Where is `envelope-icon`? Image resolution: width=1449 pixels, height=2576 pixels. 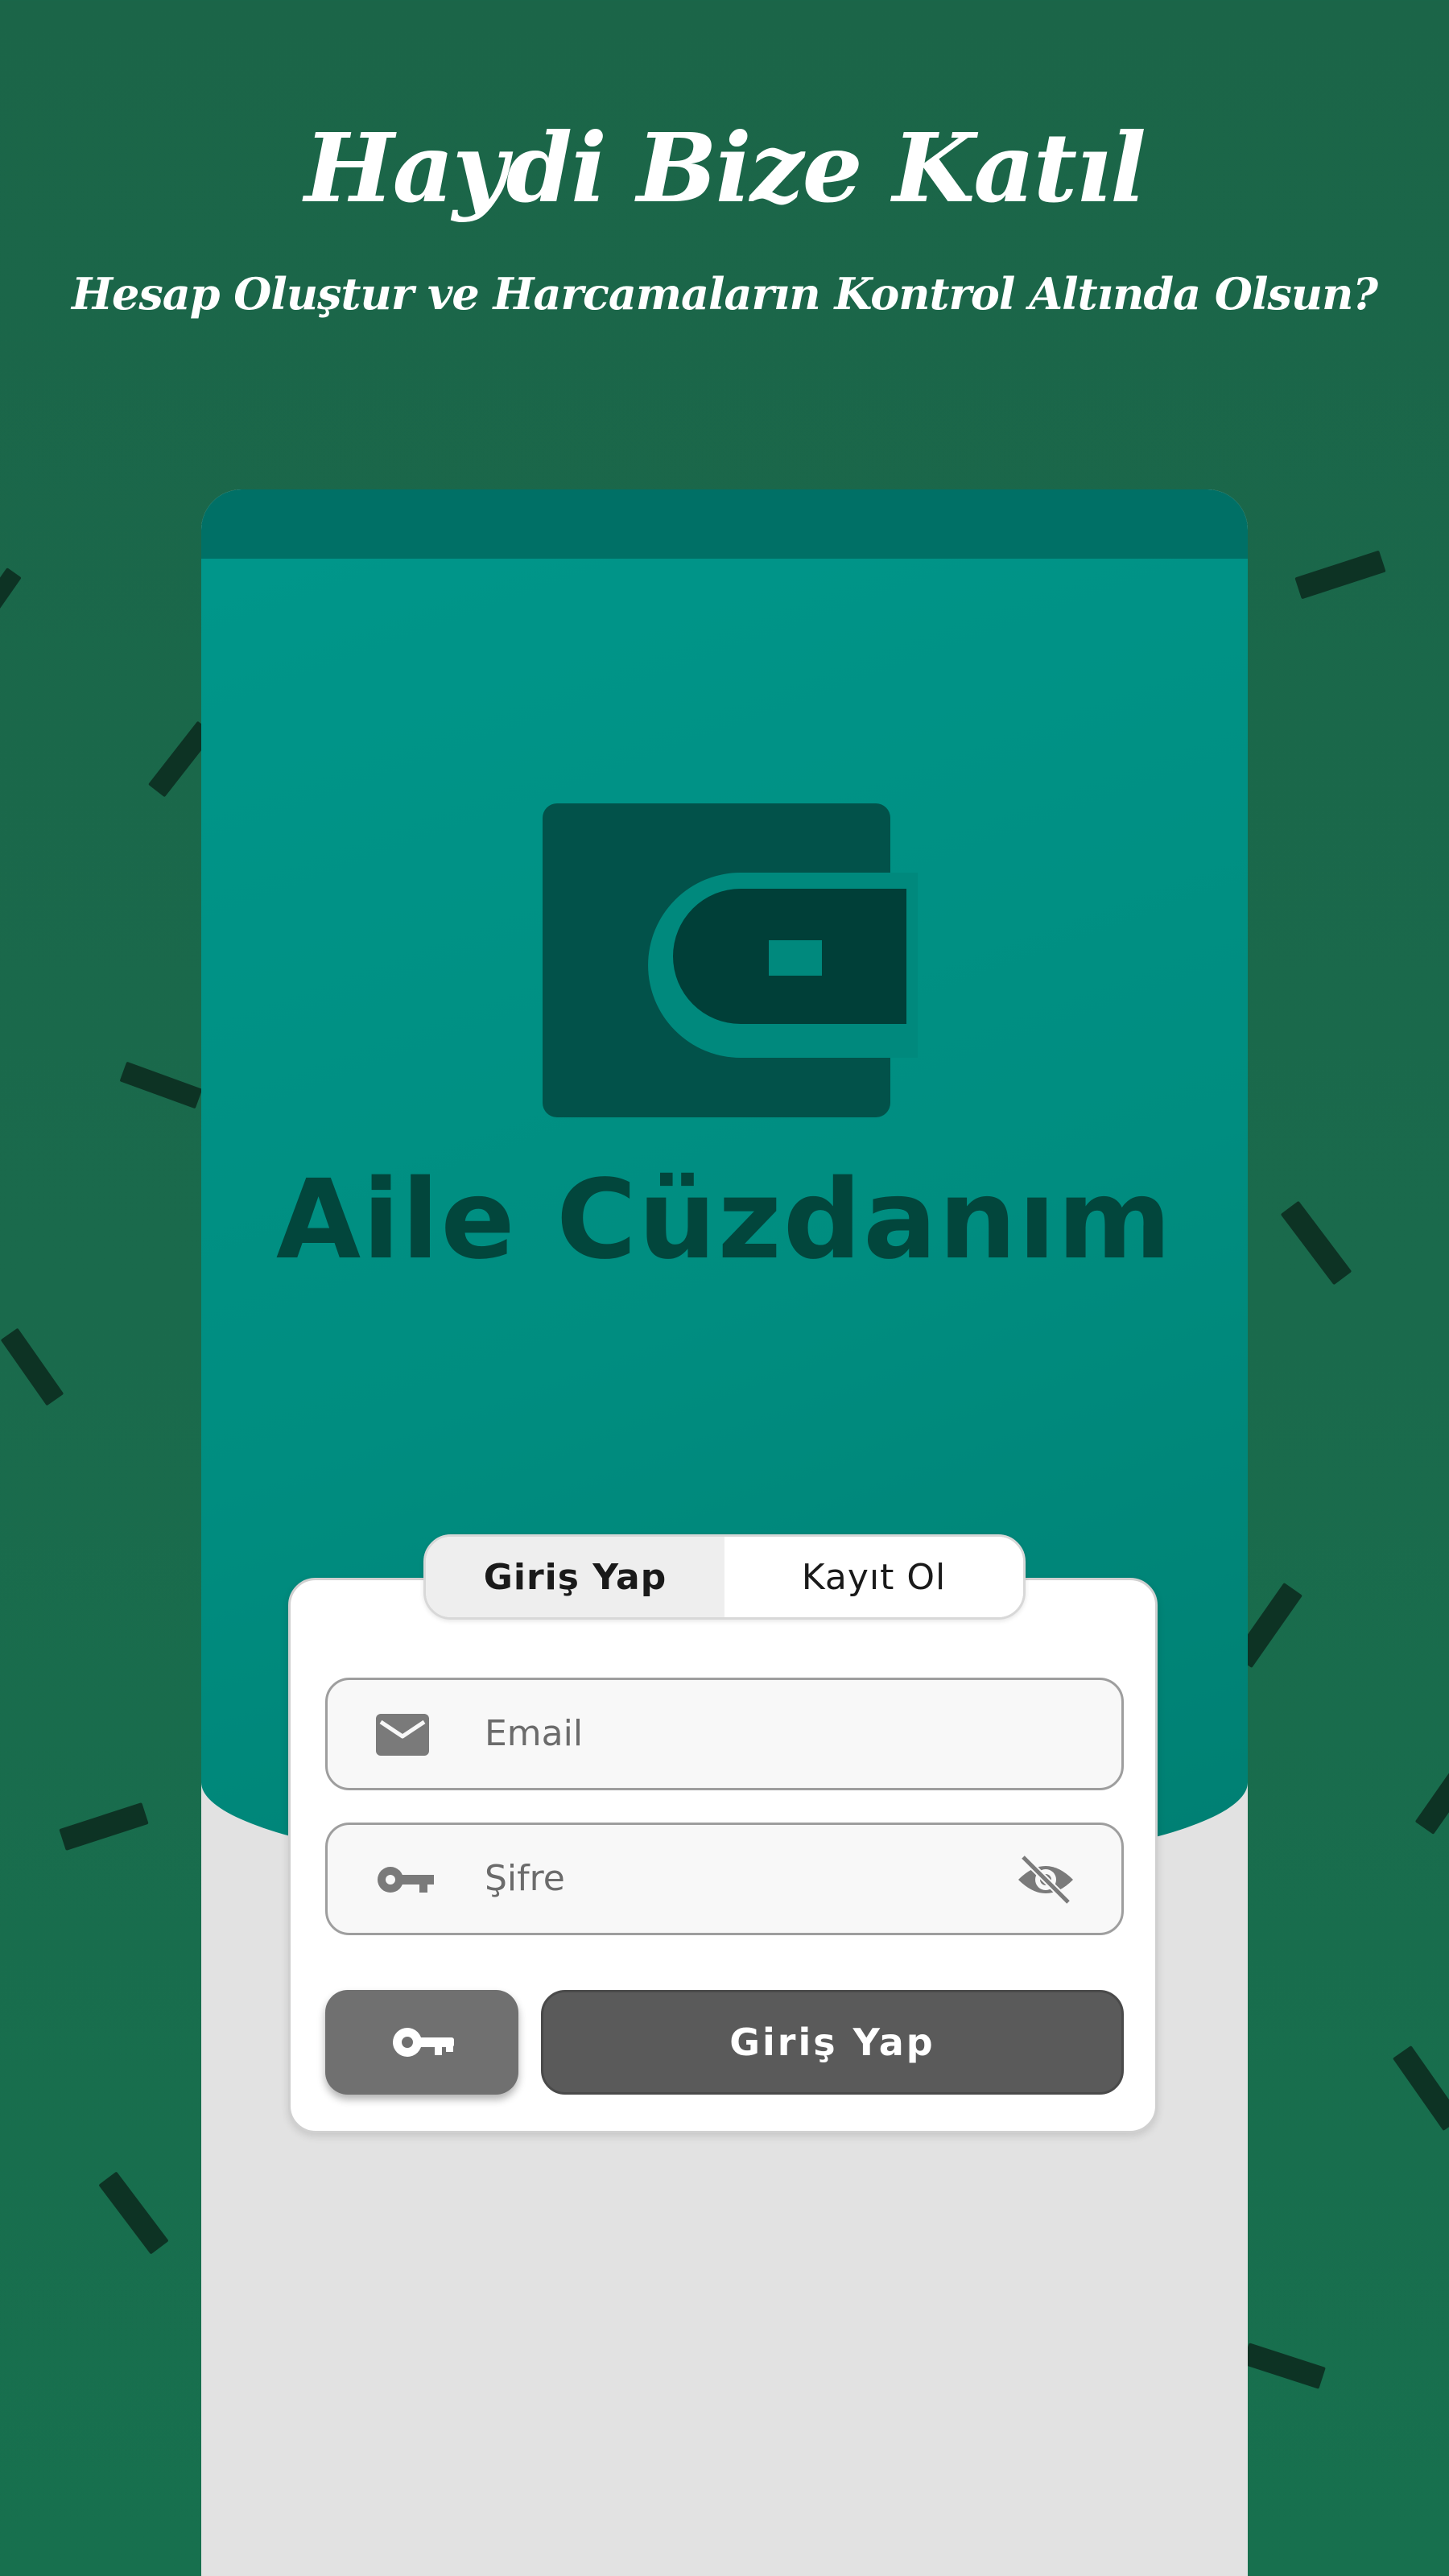
envelope-icon is located at coordinates (402, 1735).